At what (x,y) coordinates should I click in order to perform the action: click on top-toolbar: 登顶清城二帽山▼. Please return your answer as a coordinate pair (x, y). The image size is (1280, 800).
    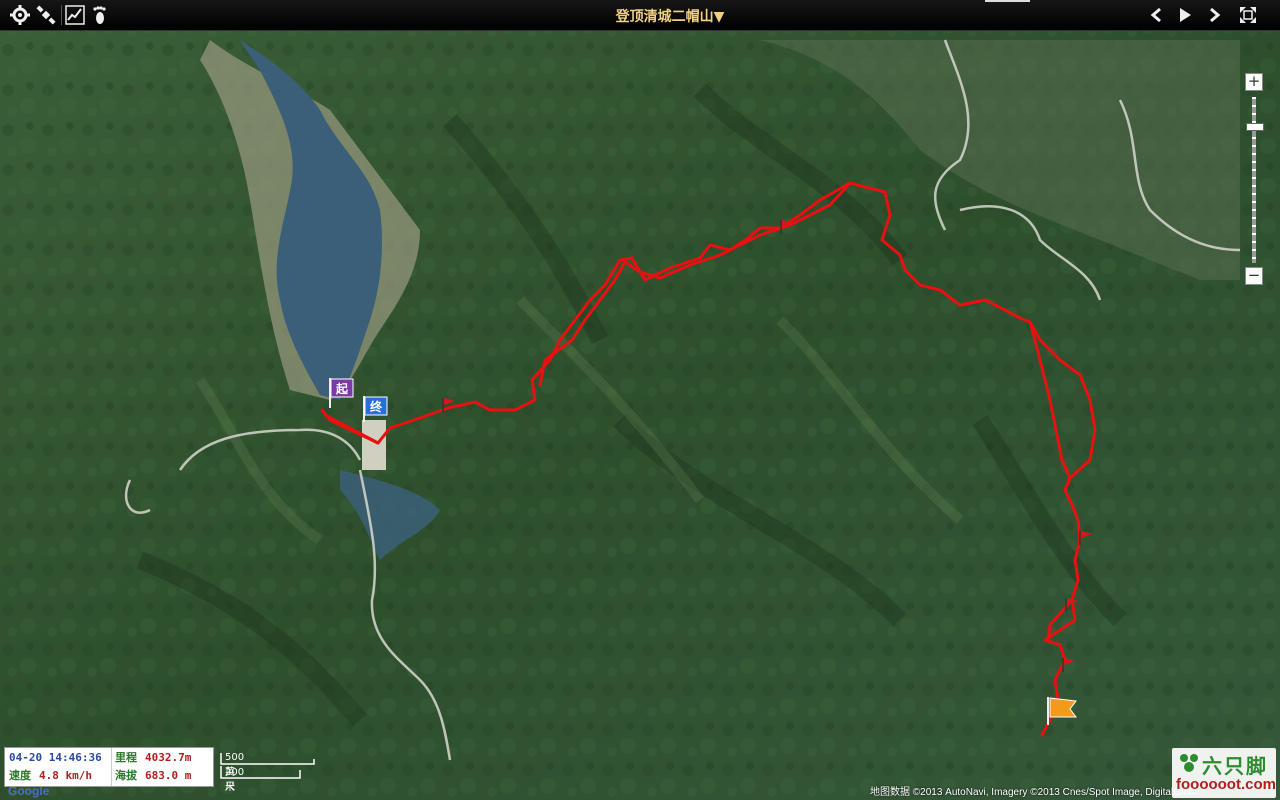
    Looking at the image, I should click on (640, 15).